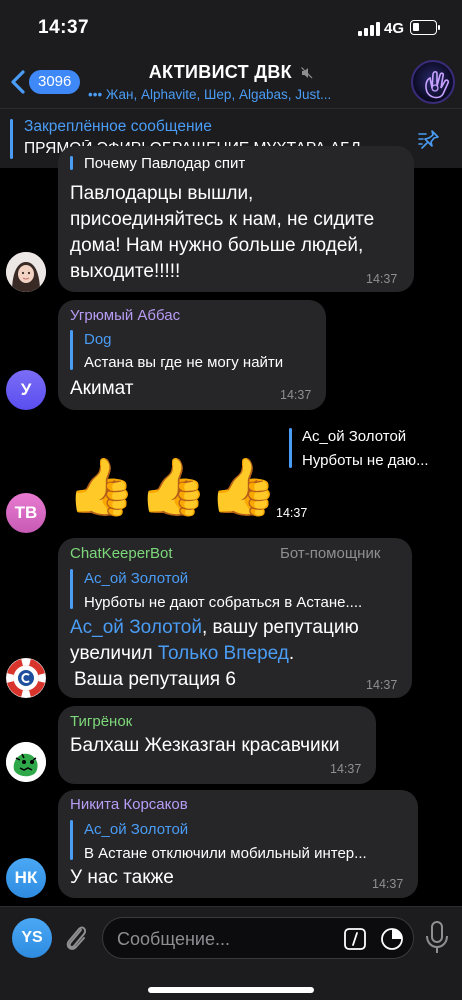  Describe the element at coordinates (430, 140) in the screenshot. I see `pinned-list-icon` at that location.